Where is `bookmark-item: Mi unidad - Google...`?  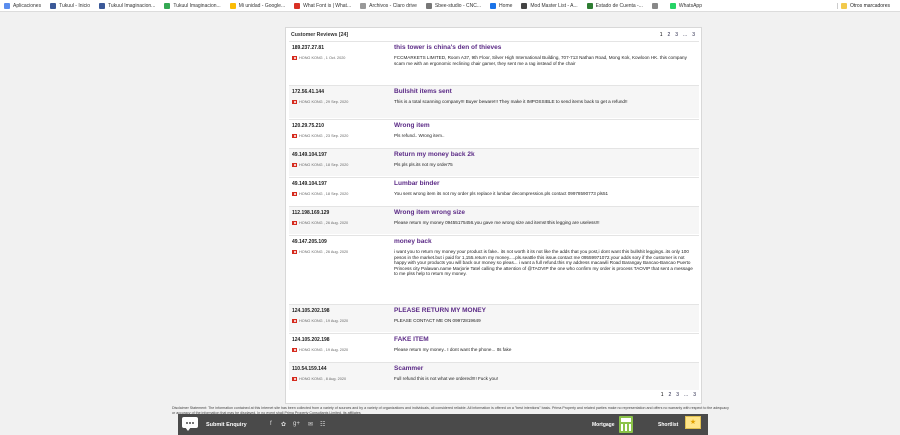
bookmark-item: Mi unidad - Google... is located at coordinates (257, 5).